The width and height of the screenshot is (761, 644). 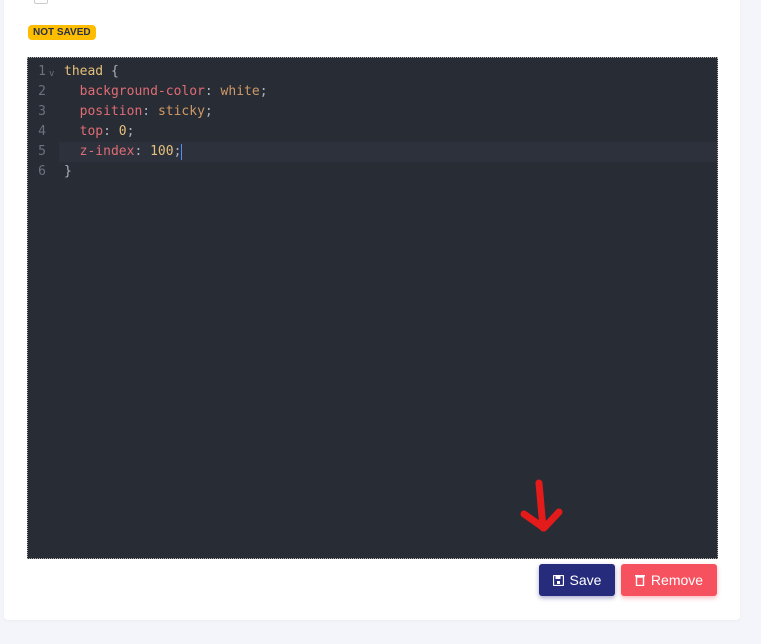 I want to click on annotation-arrow-icon, so click(x=541, y=505).